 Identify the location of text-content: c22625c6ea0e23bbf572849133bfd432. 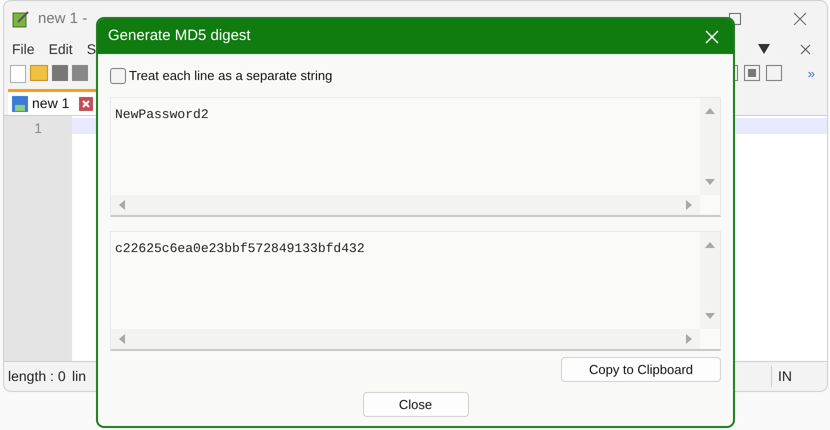
(240, 248).